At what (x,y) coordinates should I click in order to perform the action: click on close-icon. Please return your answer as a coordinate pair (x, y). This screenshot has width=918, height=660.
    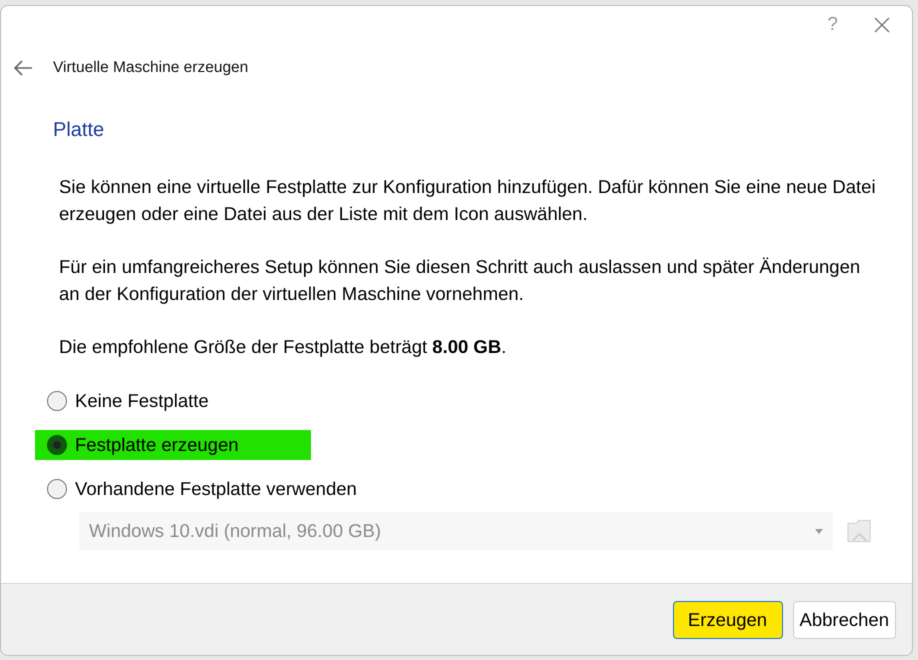
    Looking at the image, I should click on (882, 25).